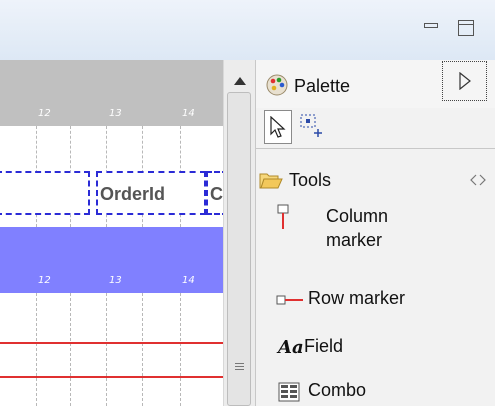  Describe the element at coordinates (354, 240) in the screenshot. I see `palette-item-label: marker` at that location.